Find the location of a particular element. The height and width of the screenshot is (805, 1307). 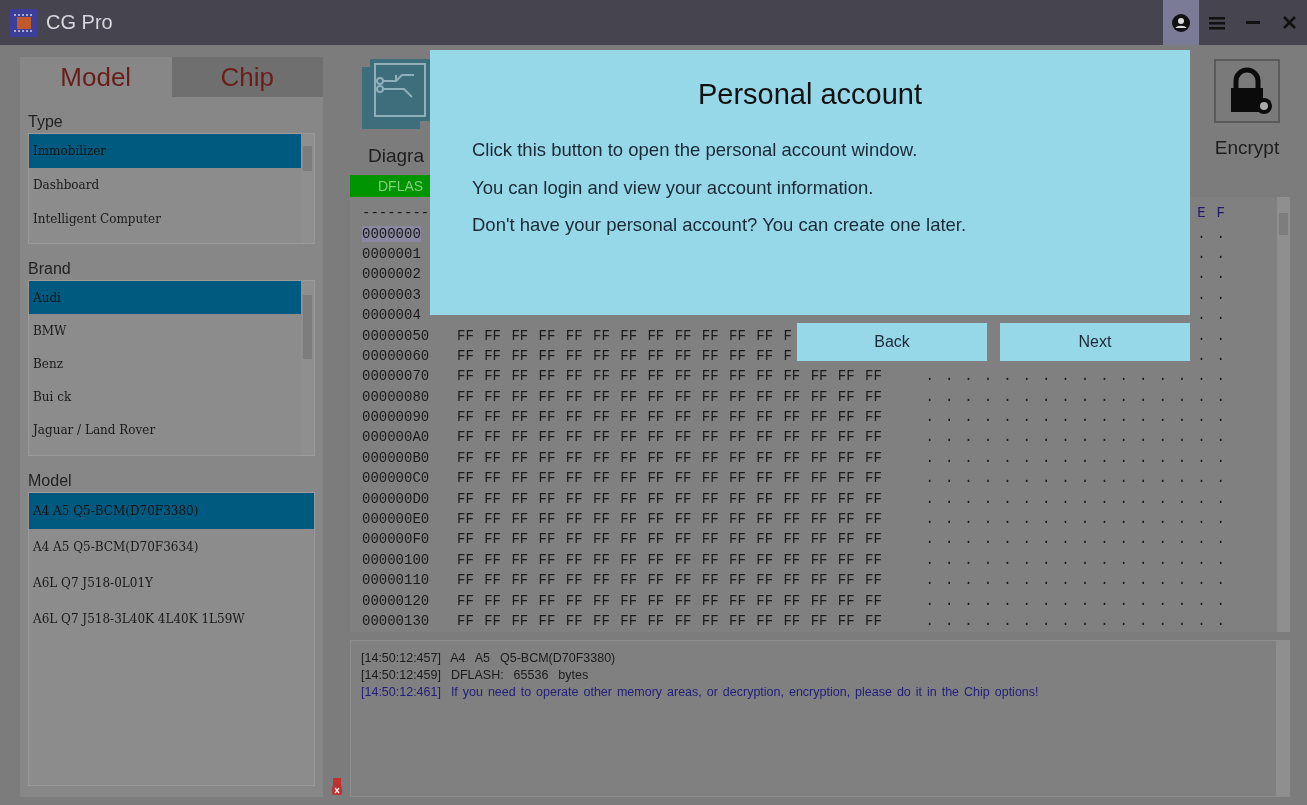

hex-address: 00000050 is located at coordinates (396, 335).